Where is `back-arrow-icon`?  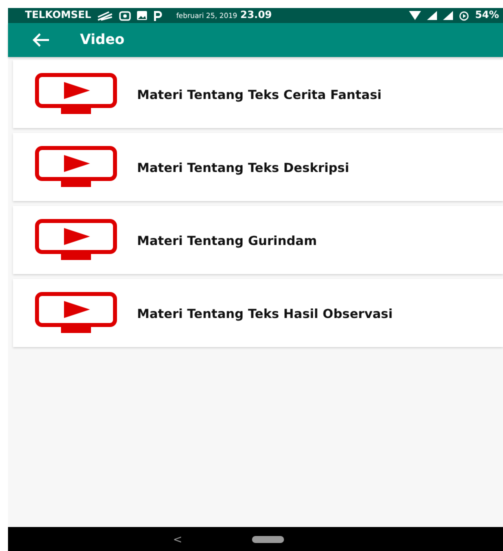 back-arrow-icon is located at coordinates (41, 40).